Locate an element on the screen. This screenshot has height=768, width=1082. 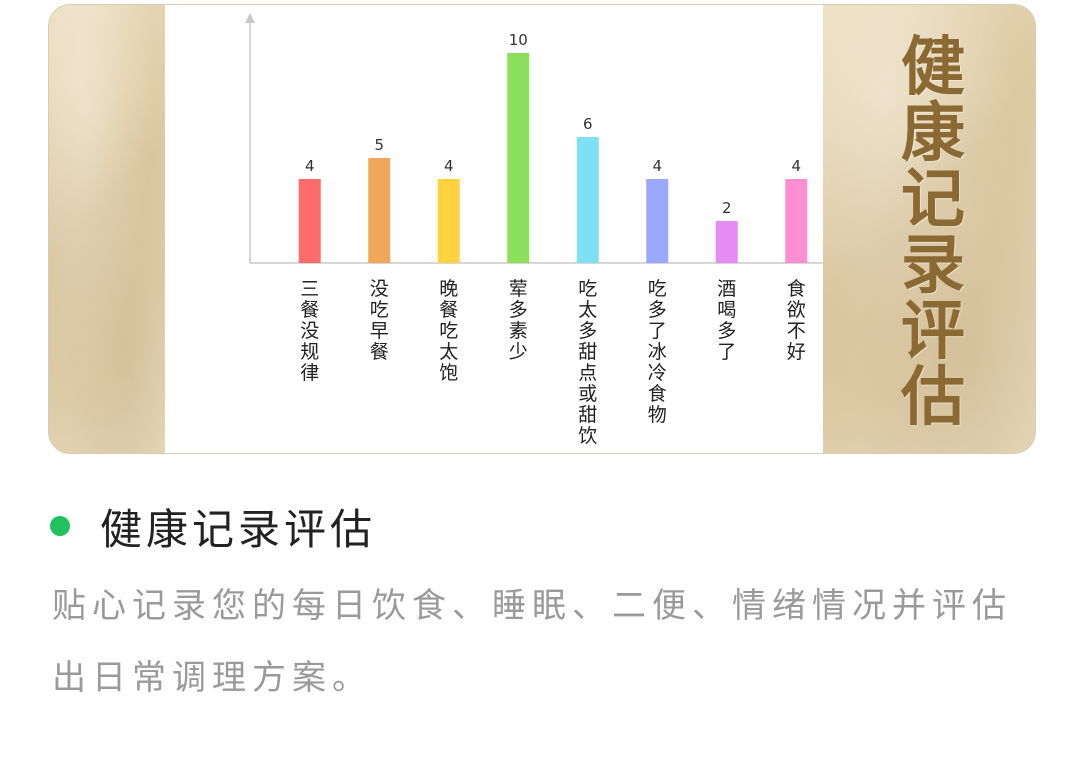
section-description: 贴心记录您的每日饮食、睡眠、二便、情绪情况并评估出日常调理方案。 is located at coordinates (532, 642).